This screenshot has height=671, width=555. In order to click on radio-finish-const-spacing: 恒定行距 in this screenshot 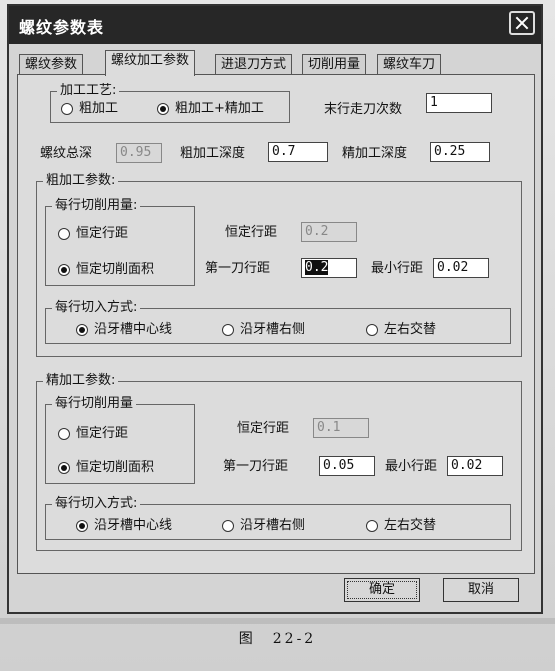, I will do `click(93, 434)`.